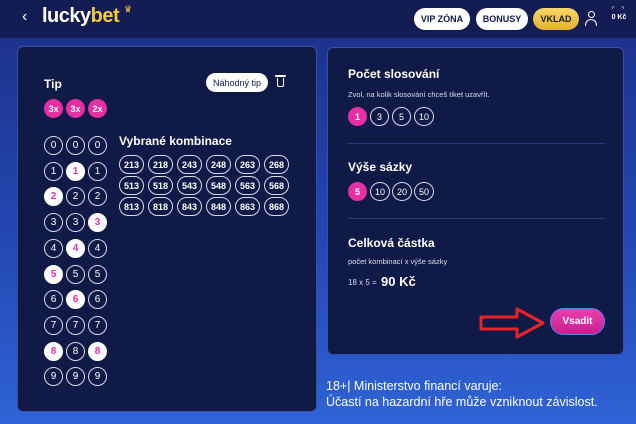  I want to click on combinations-title: Vybrané kombinace, so click(175, 141).